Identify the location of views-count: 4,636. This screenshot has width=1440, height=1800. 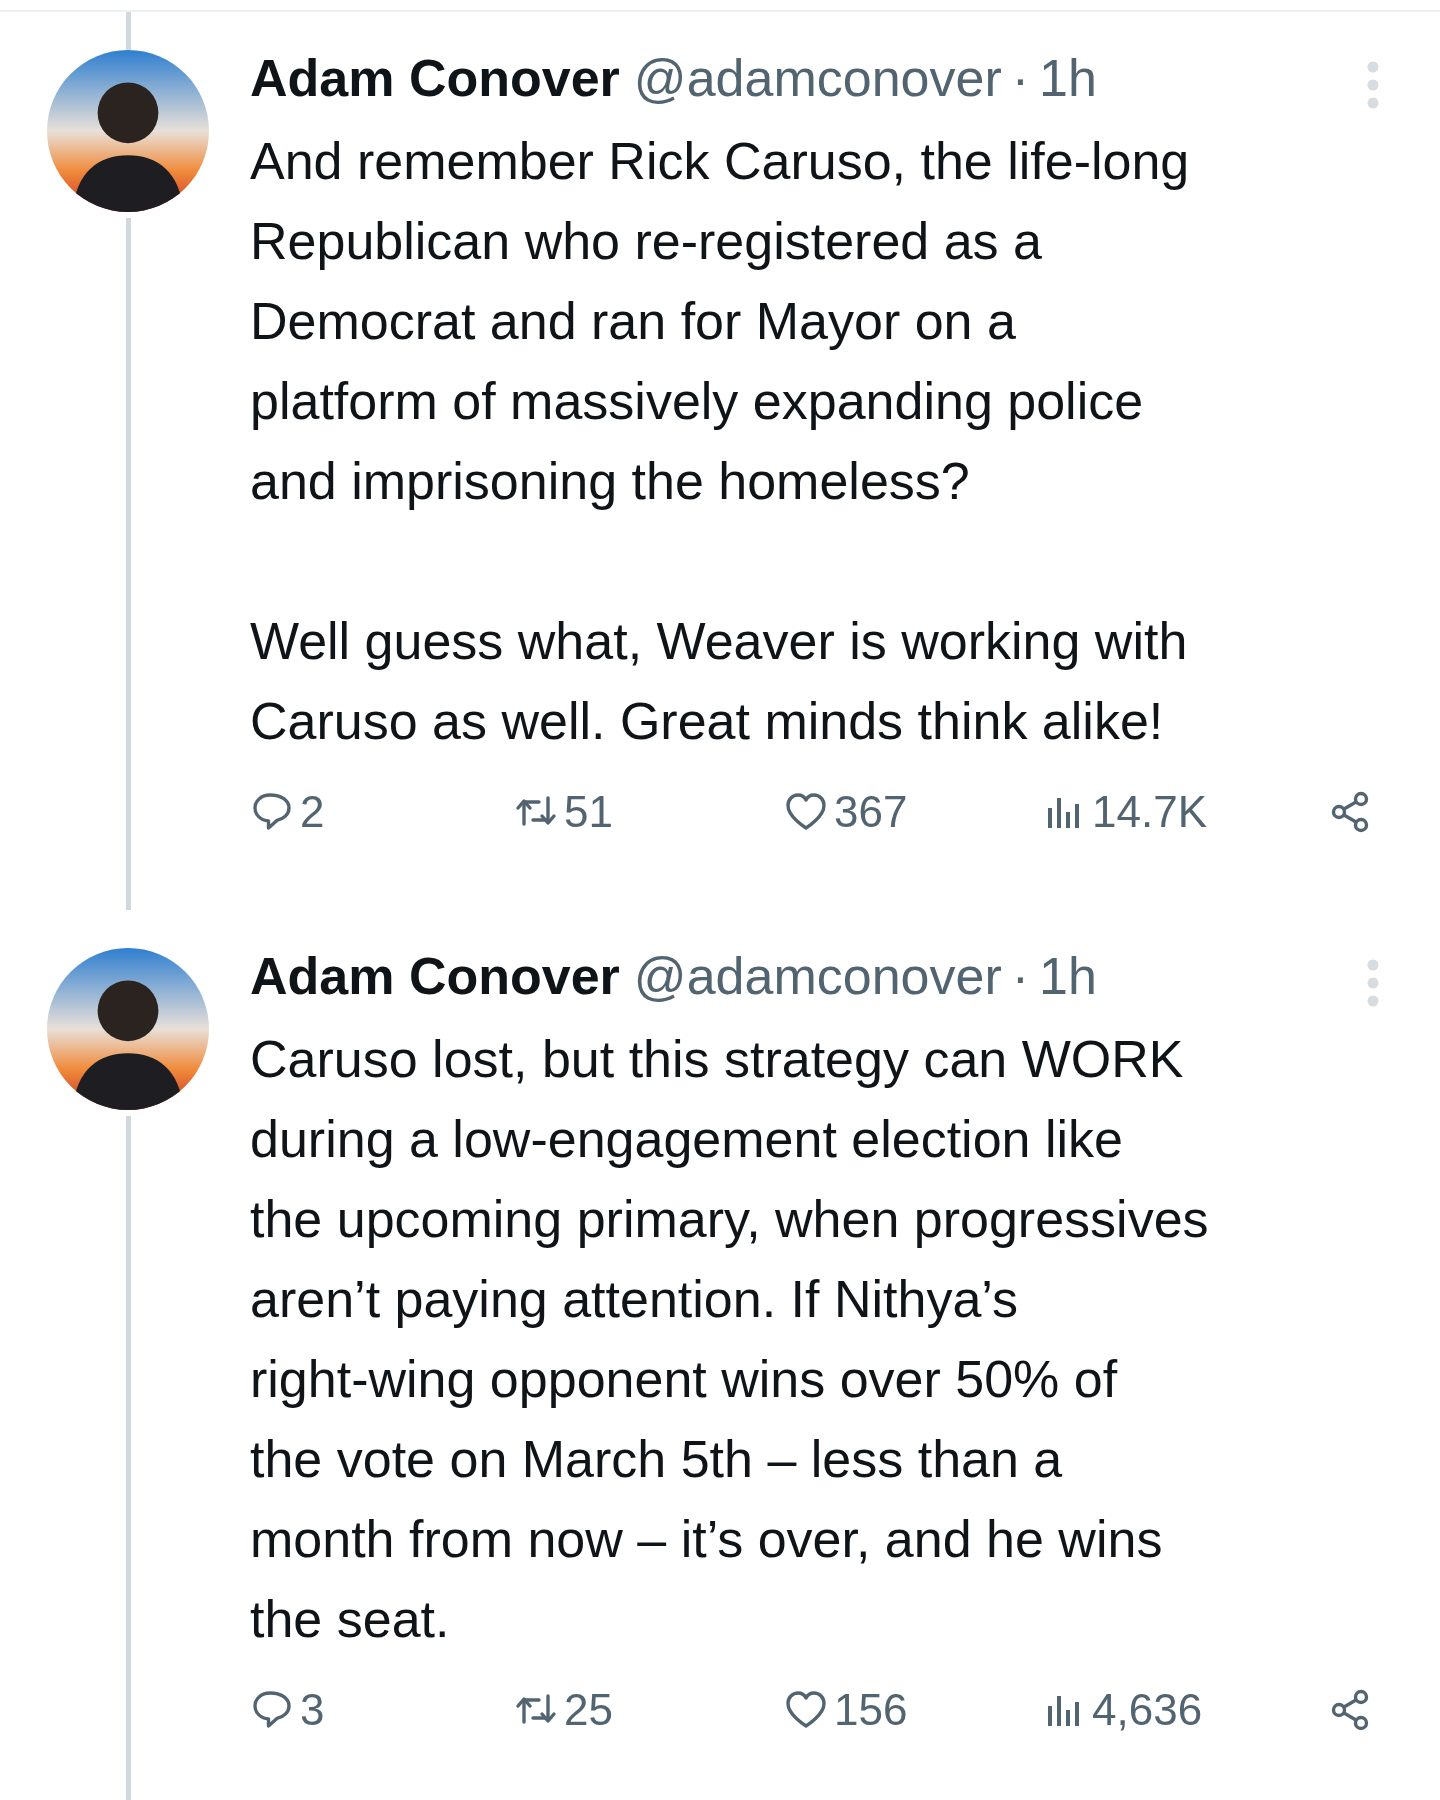
(1147, 1710).